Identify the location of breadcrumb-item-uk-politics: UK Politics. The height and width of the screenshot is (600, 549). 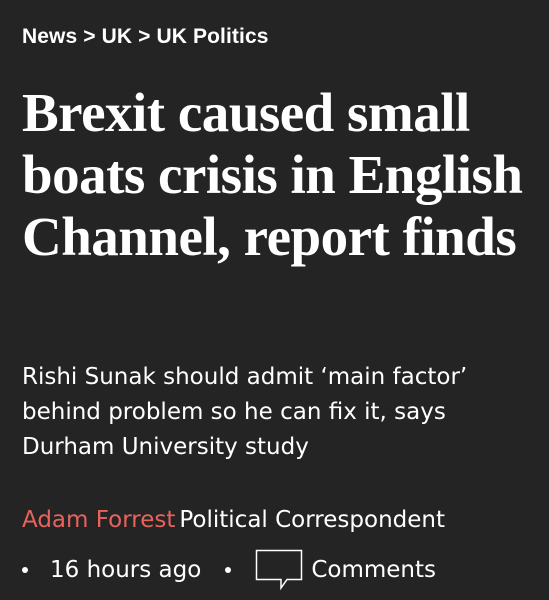
(213, 36).